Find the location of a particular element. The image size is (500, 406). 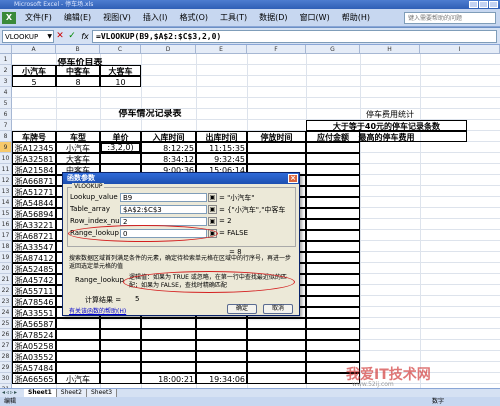

row-header: 30 is located at coordinates (6, 378).